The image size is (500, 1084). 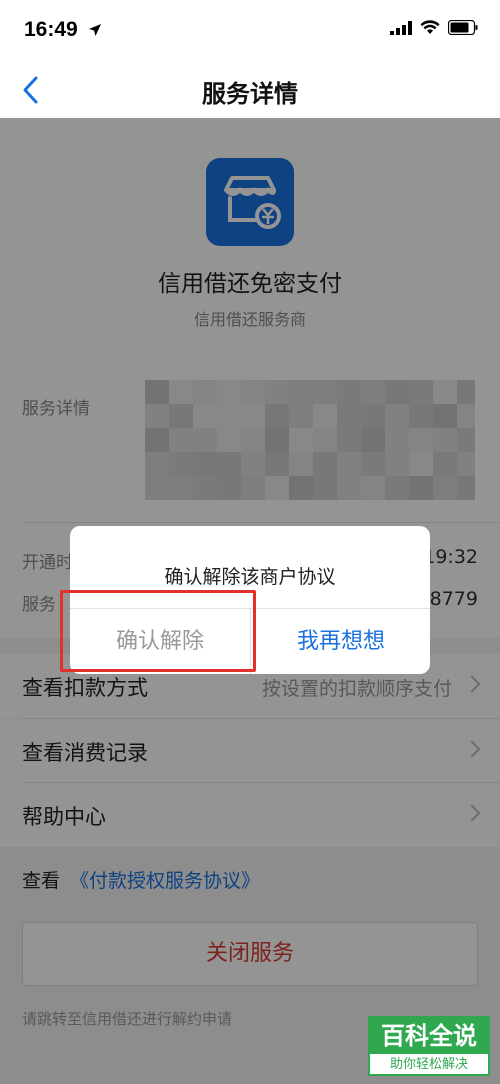 What do you see at coordinates (250, 600) in the screenshot?
I see `confirm-dialog: 确认解除该商户协议 确认解除 我再想想` at bounding box center [250, 600].